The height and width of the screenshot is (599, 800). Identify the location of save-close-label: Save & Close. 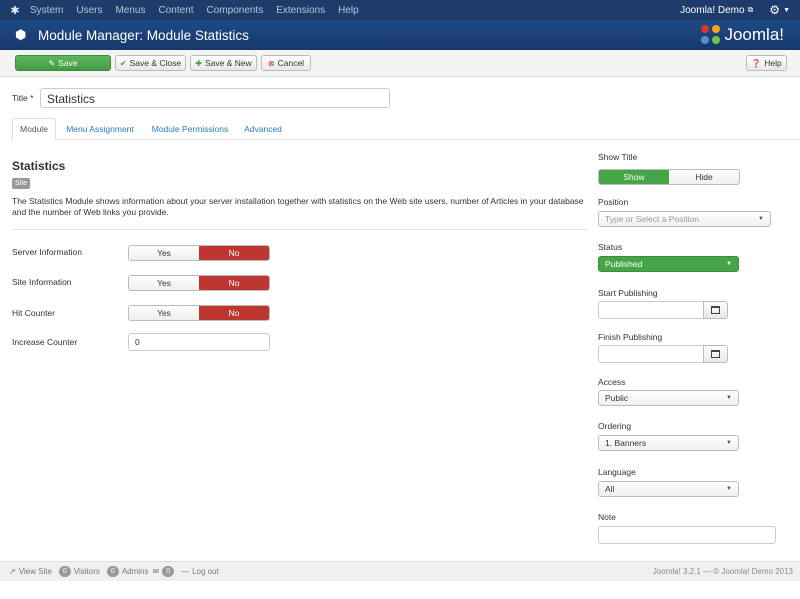
(155, 63).